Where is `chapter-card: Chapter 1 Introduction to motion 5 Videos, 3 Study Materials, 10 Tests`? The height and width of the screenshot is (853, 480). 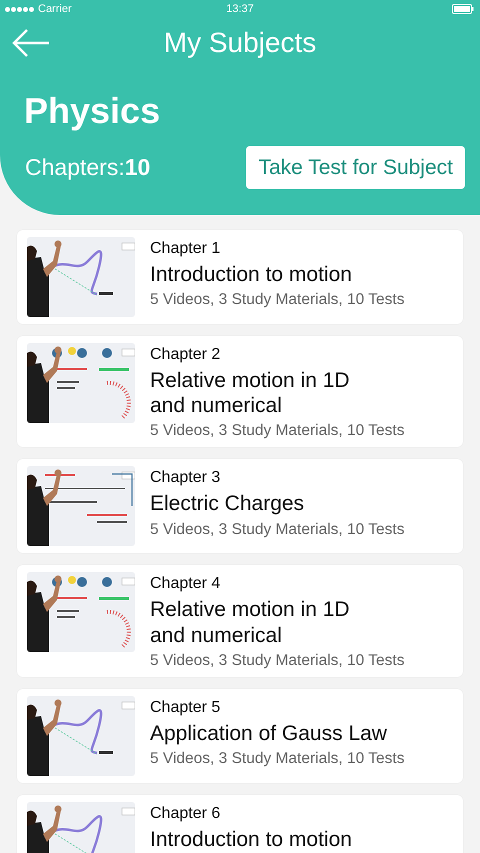 chapter-card: Chapter 1 Introduction to motion 5 Videos, 3 Study Materials, 10 Tests is located at coordinates (240, 277).